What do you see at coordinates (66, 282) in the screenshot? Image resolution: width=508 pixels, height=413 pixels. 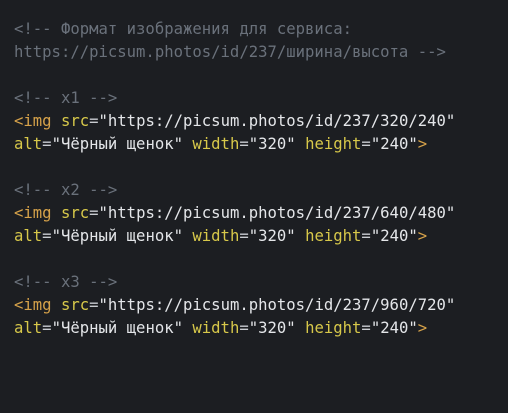 I see `comment-text: <!-- x3 -->` at bounding box center [66, 282].